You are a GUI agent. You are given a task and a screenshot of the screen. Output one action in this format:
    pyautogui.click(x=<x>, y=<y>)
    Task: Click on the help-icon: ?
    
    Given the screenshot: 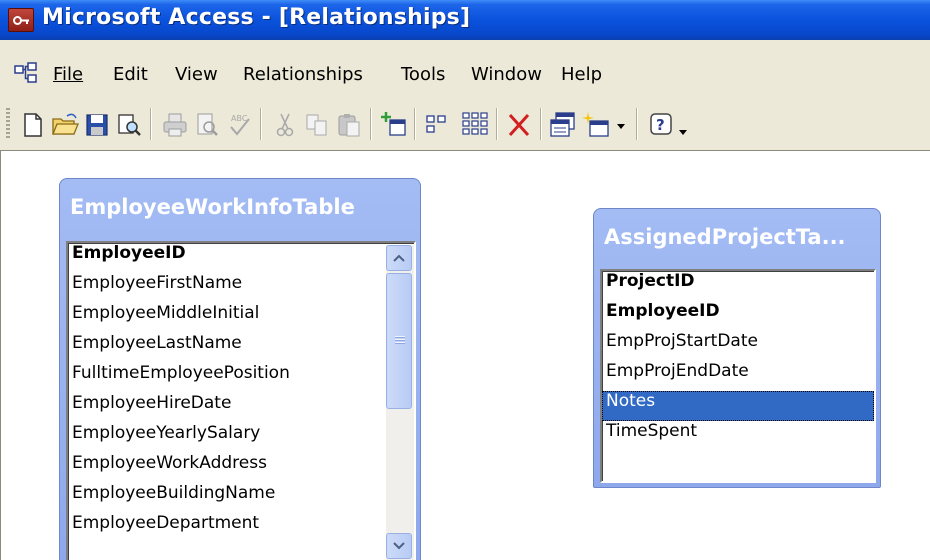 What is the action you would take?
    pyautogui.click(x=661, y=125)
    